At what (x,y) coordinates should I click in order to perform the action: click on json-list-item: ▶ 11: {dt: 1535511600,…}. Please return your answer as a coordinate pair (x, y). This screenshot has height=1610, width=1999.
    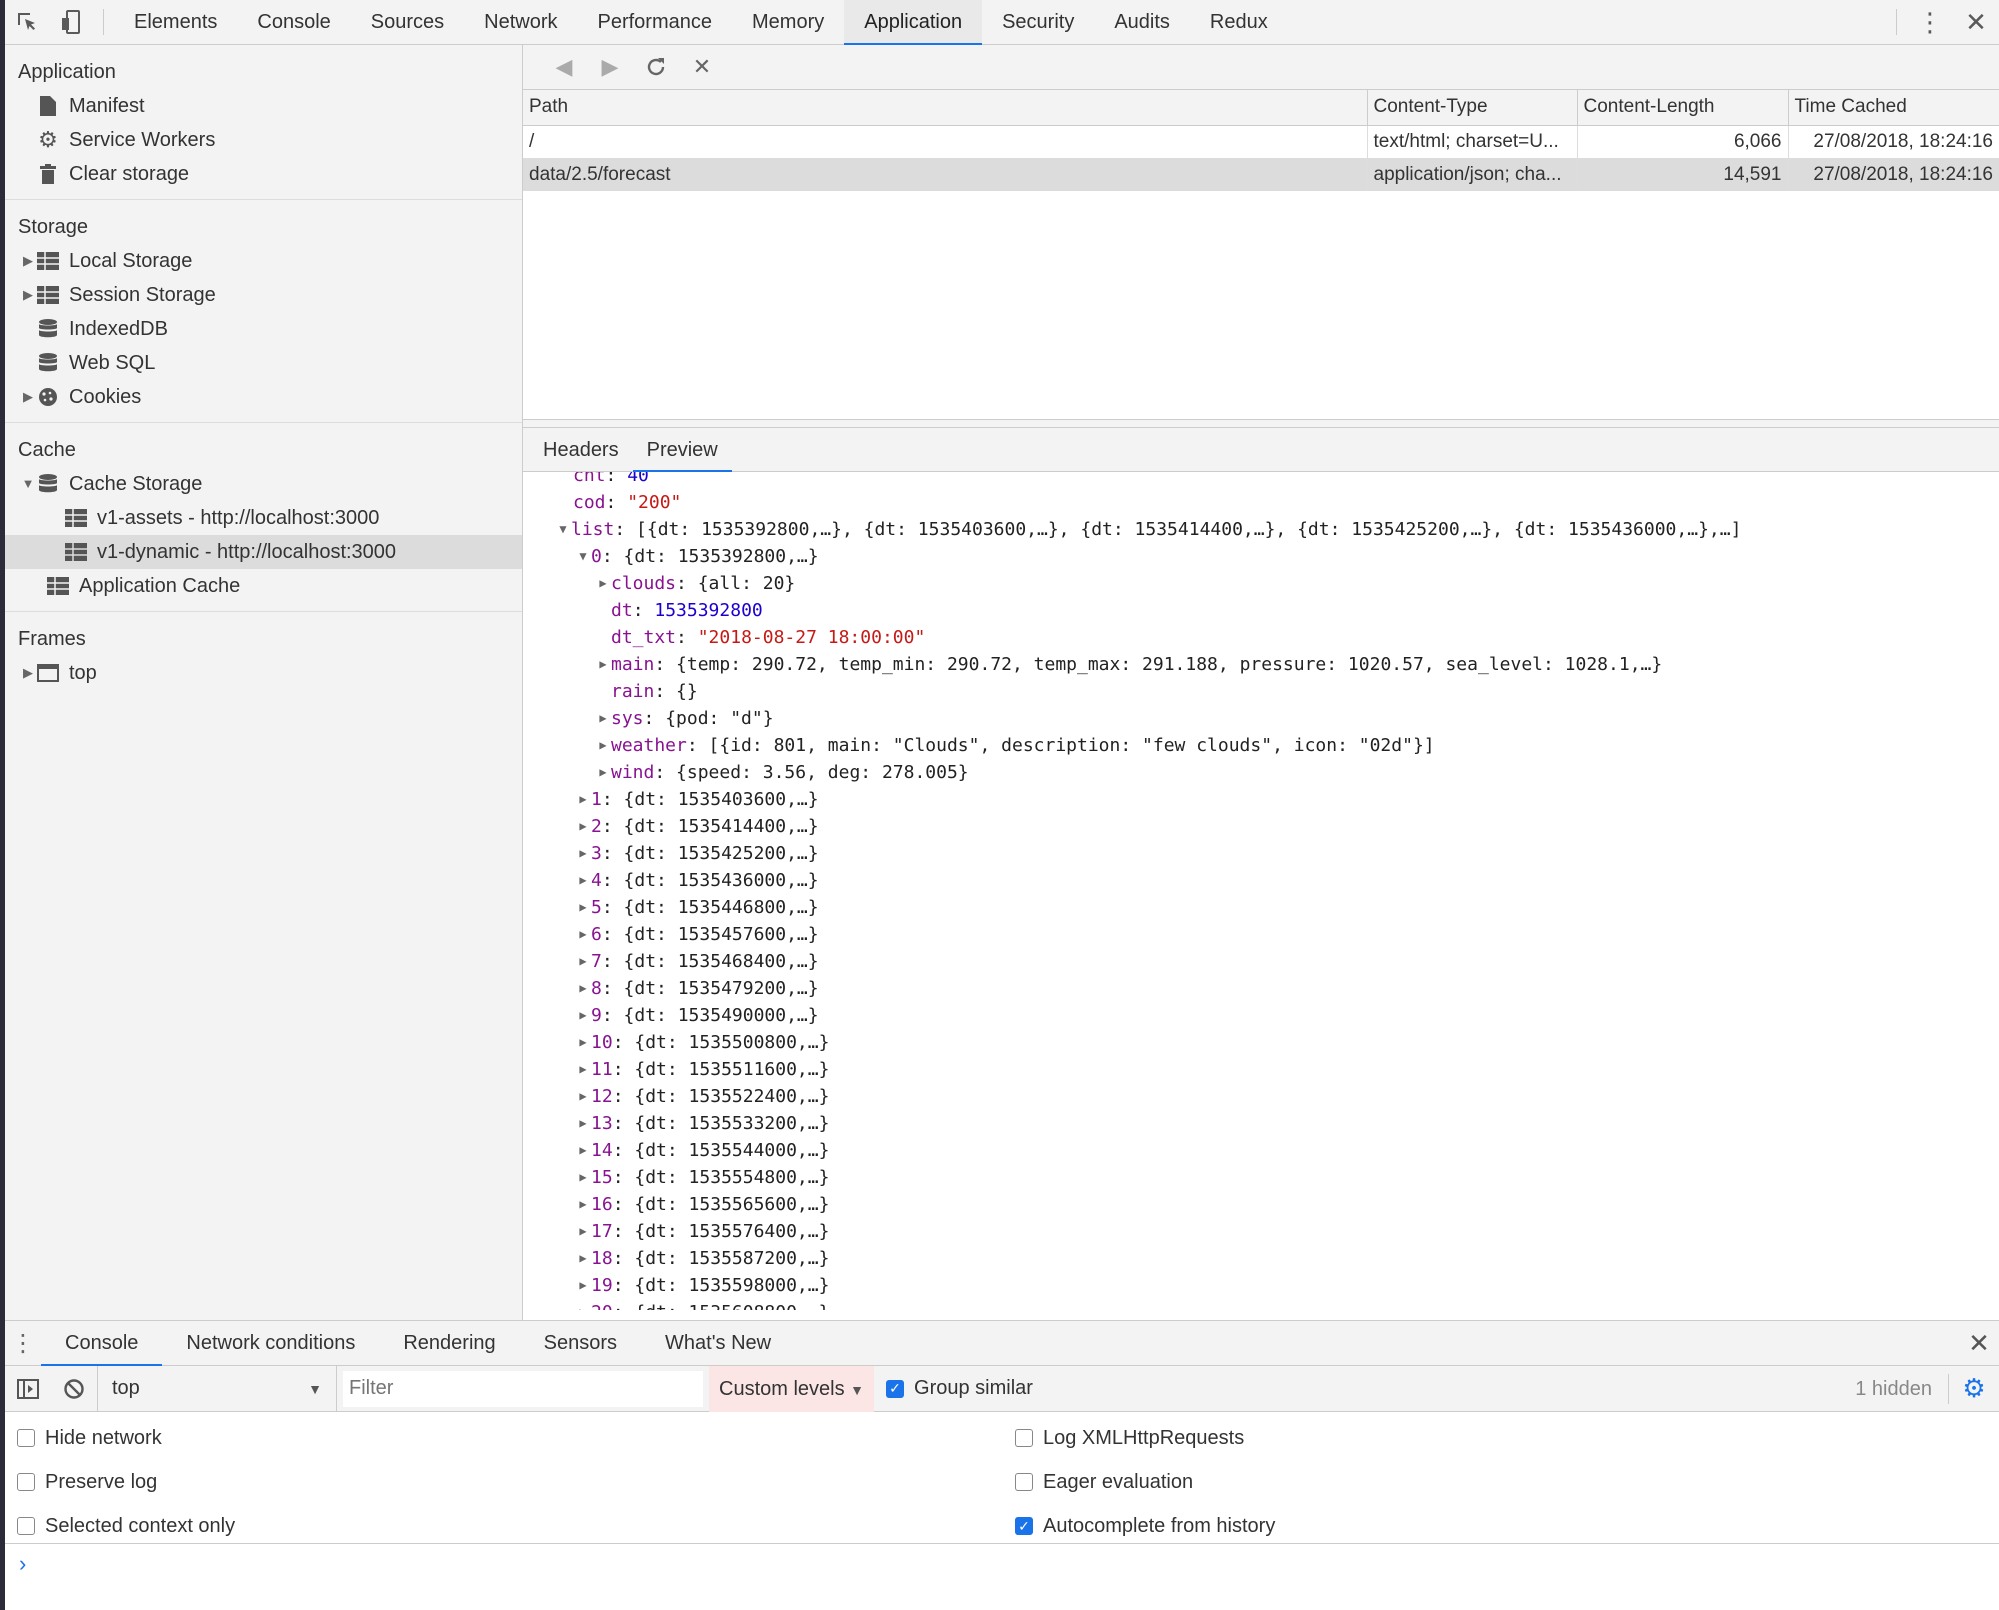
    Looking at the image, I should click on (1261, 1069).